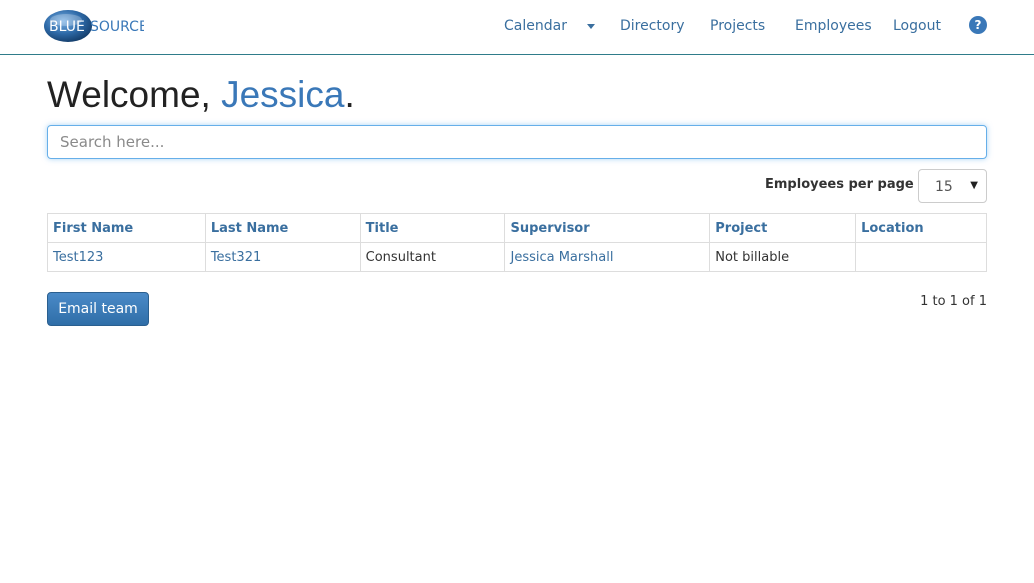  What do you see at coordinates (652, 26) in the screenshot?
I see `nav-directory: Directory` at bounding box center [652, 26].